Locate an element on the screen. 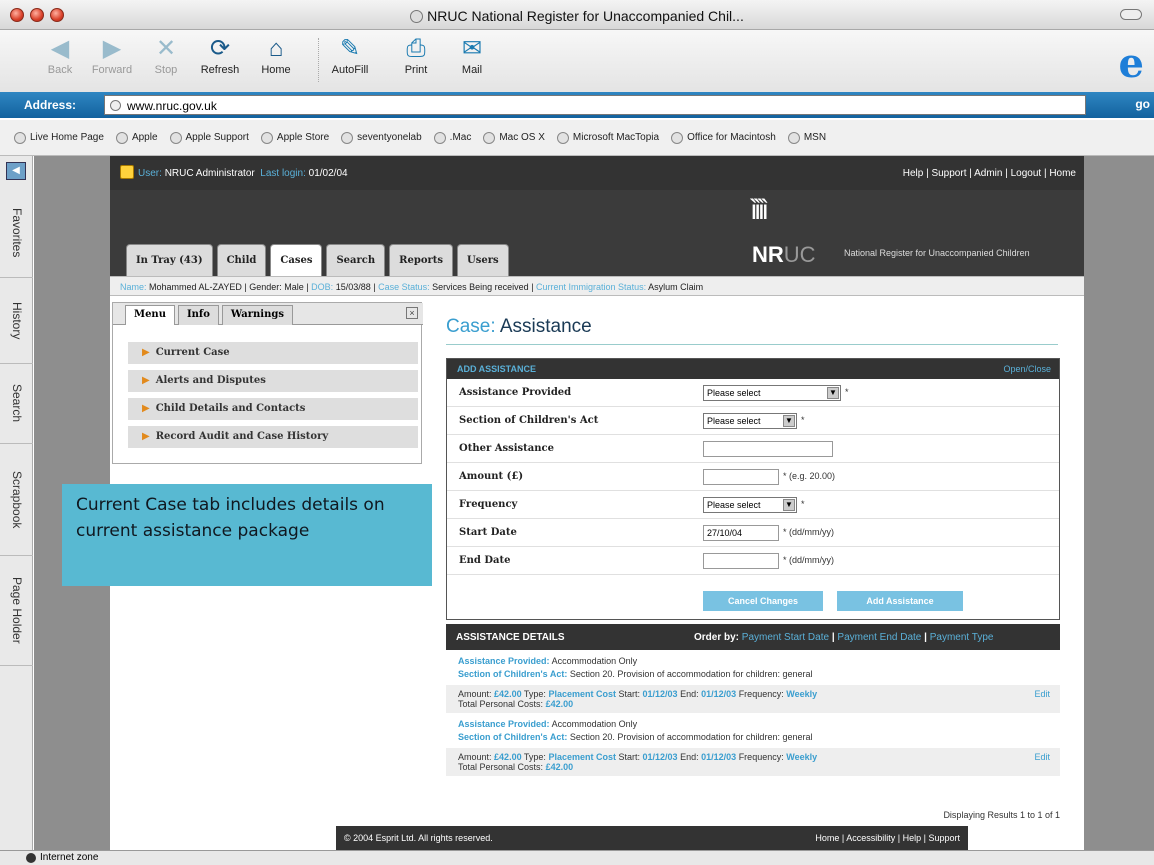  amount-input is located at coordinates (741, 477).